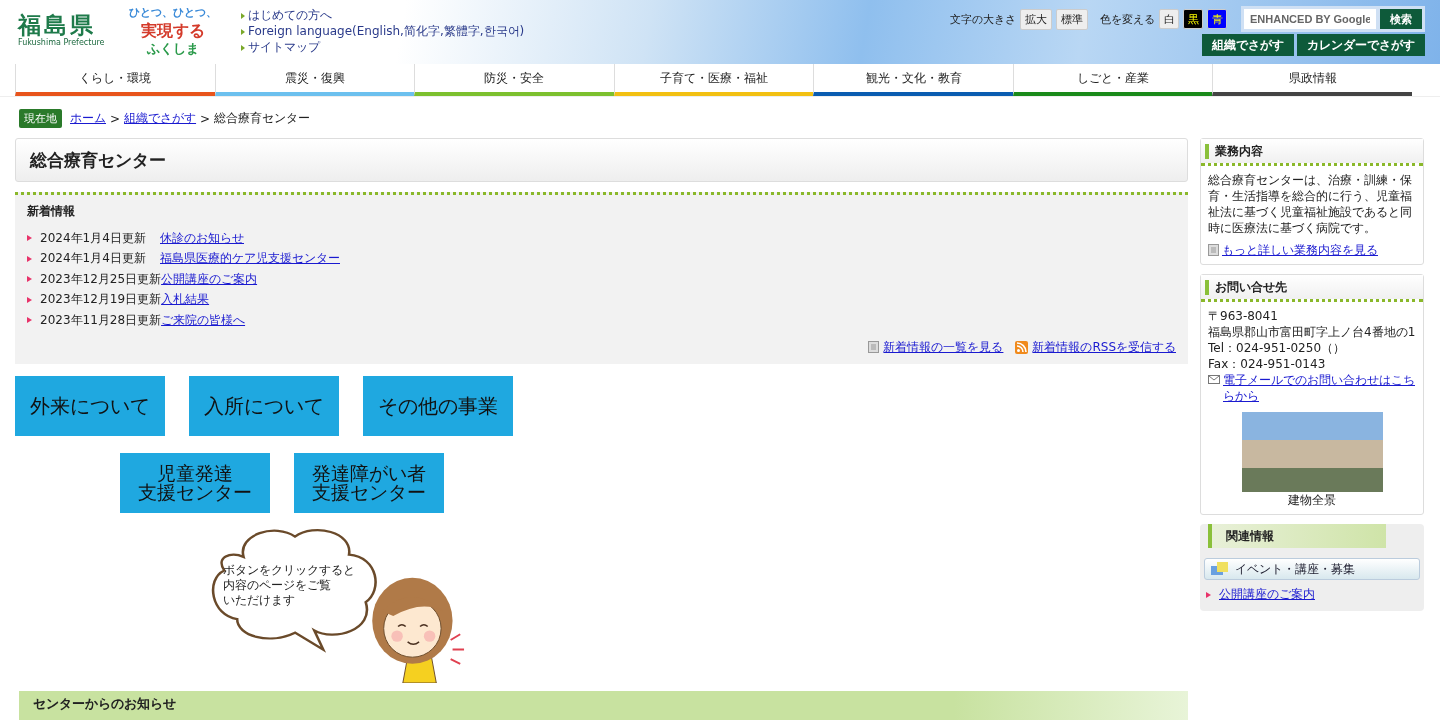 Image resolution: width=1440 pixels, height=720 pixels. I want to click on color-theme-button: 白, so click(1169, 19).